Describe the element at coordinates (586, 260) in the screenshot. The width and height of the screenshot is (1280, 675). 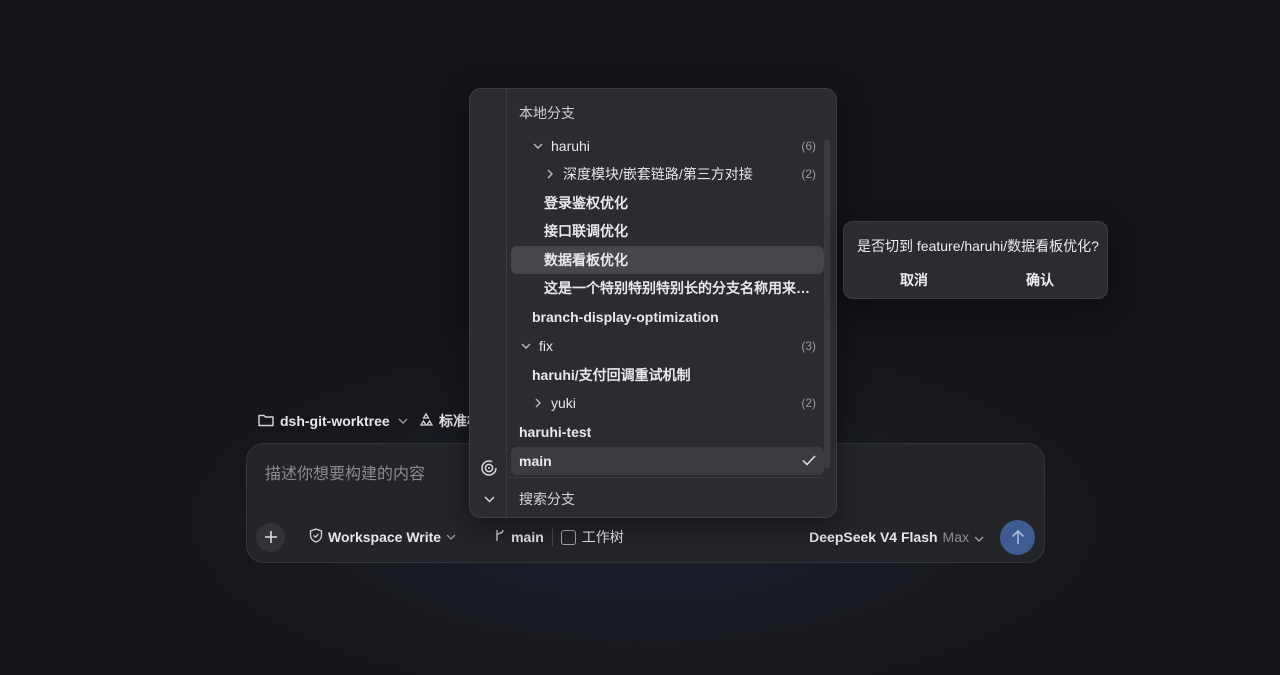
I see `branch-label: 数据看板优化` at that location.